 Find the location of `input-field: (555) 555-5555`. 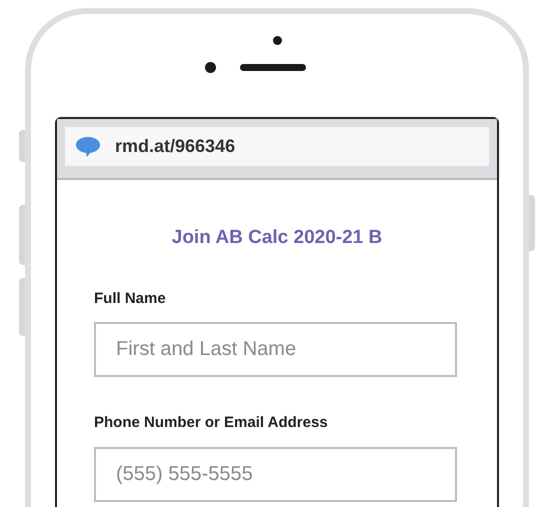

input-field: (555) 555-5555 is located at coordinates (275, 474).